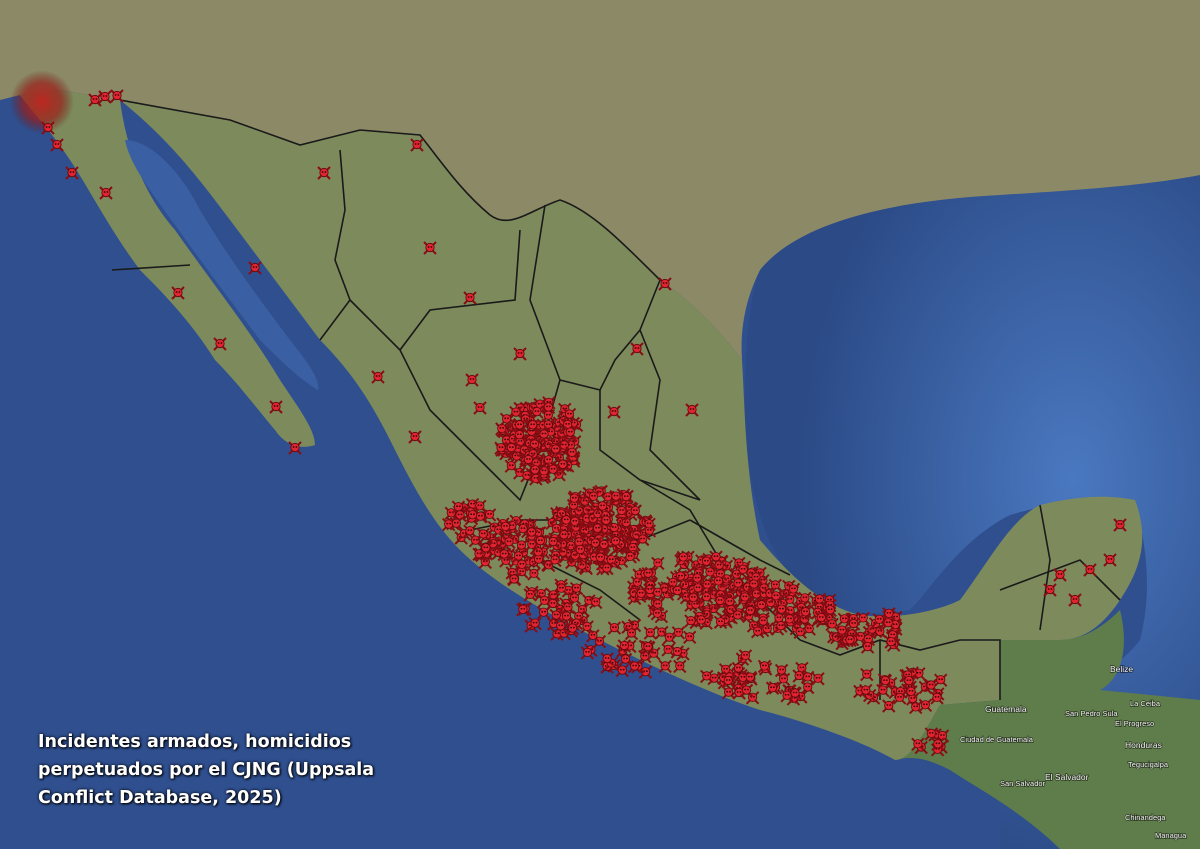  Describe the element at coordinates (1143, 745) in the screenshot. I see `place-label-honduras: Honduras` at that location.